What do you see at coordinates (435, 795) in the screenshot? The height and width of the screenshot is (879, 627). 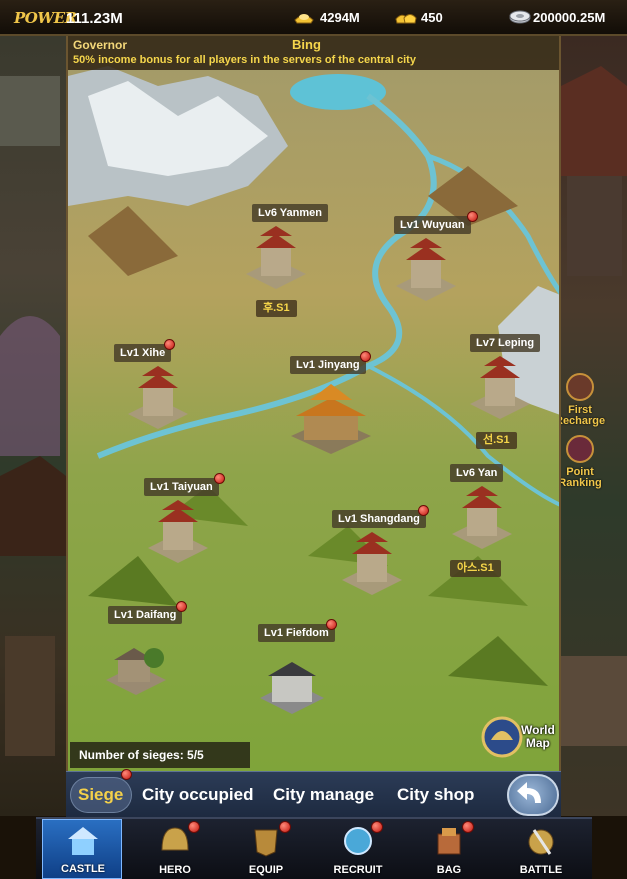 I see `tab-city-shop: City shop` at bounding box center [435, 795].